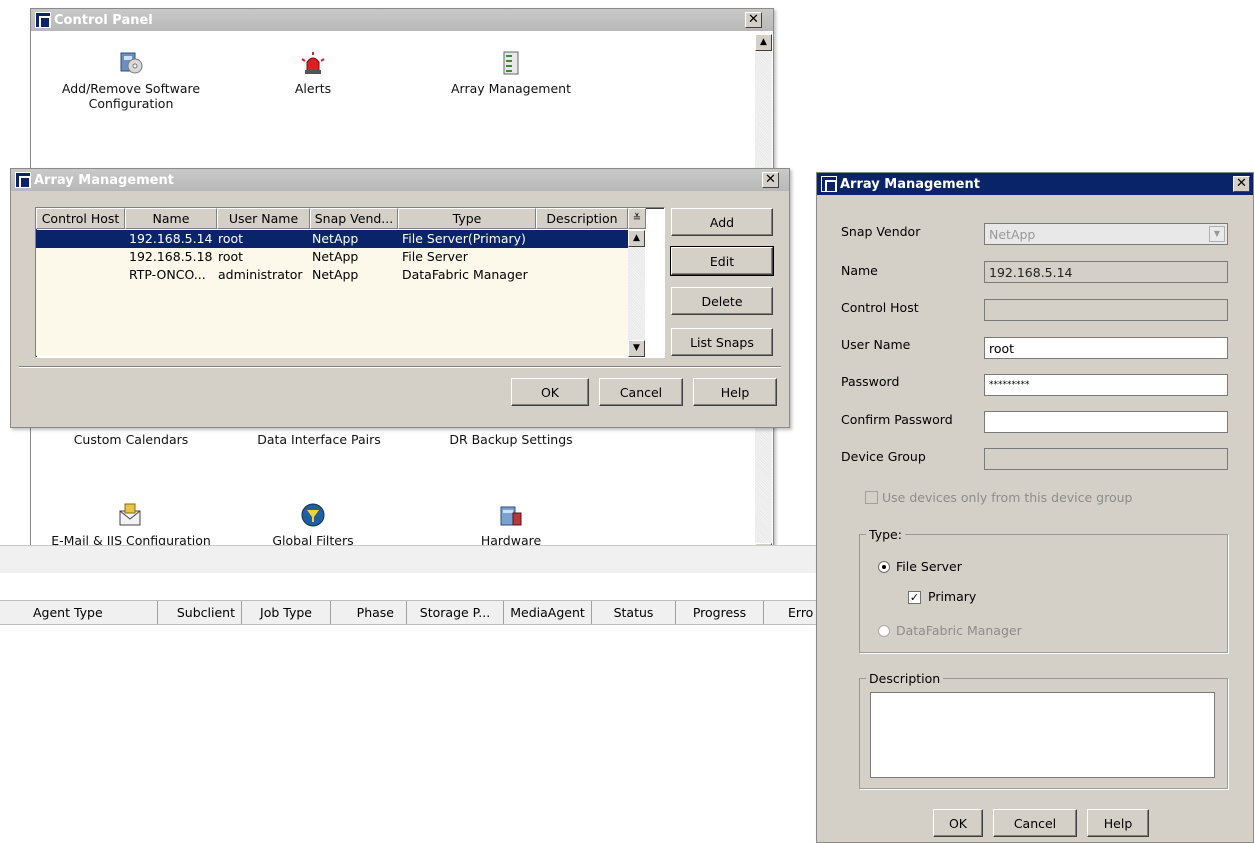 The image size is (1254, 843). Describe the element at coordinates (313, 515) in the screenshot. I see `filter-icon` at that location.